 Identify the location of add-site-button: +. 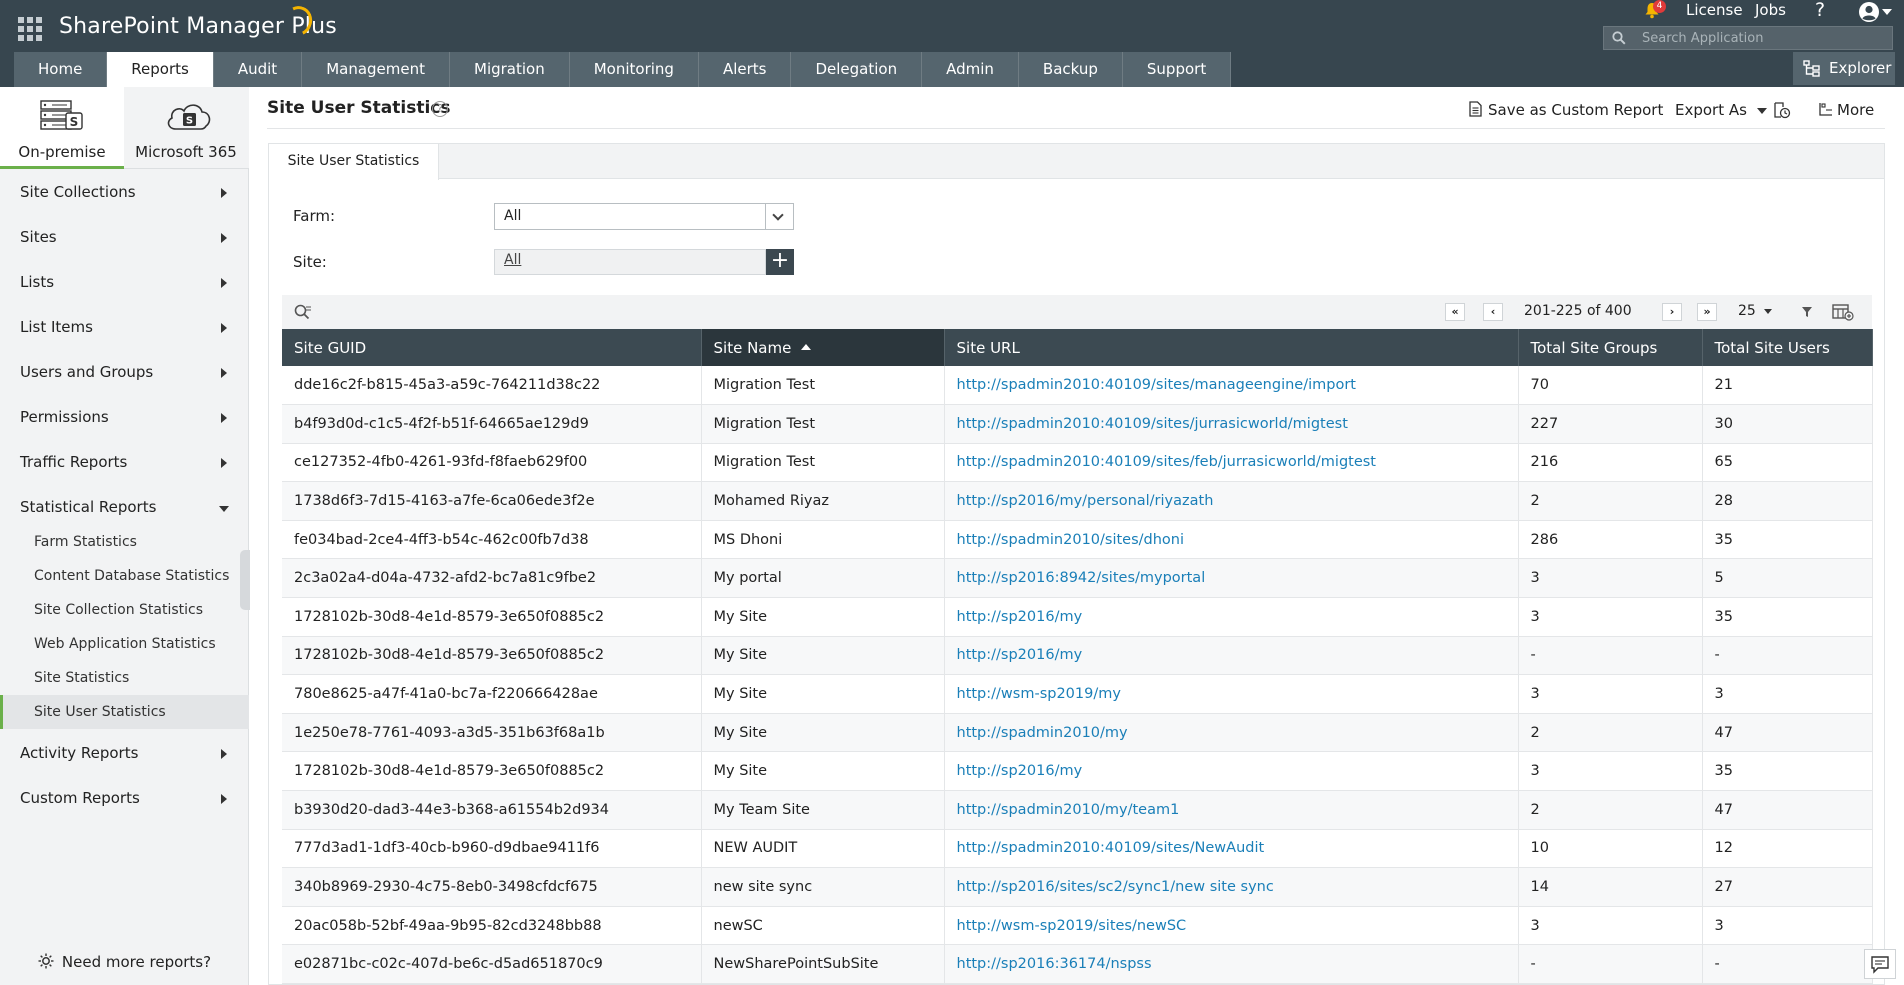
(780, 262).